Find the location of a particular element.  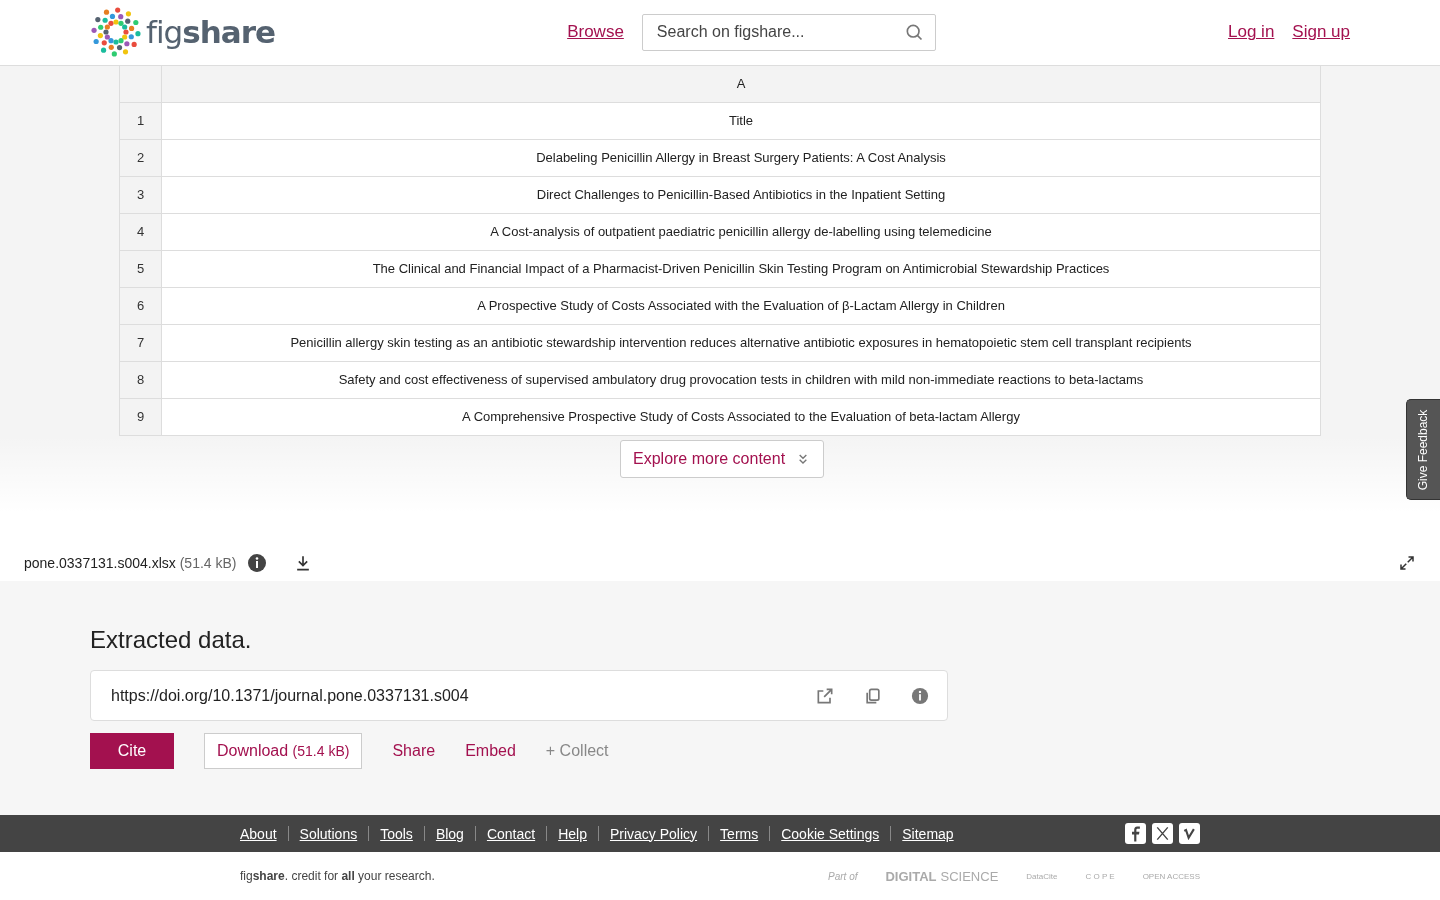

file-name: pone.0337131.s004.xlsx (51.4 kB) is located at coordinates (130, 562).